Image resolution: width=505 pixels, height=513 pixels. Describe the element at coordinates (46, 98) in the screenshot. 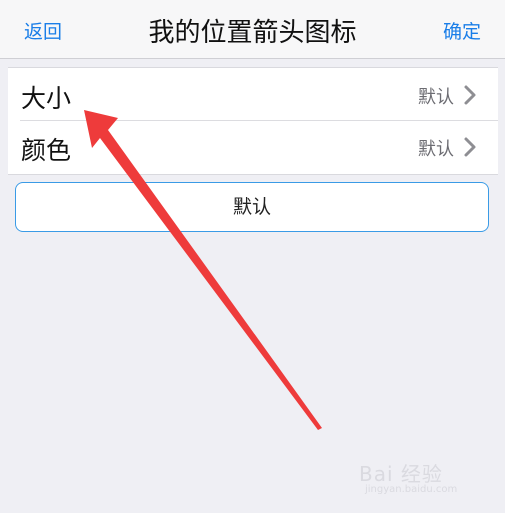

I see `size-label: 大小` at that location.